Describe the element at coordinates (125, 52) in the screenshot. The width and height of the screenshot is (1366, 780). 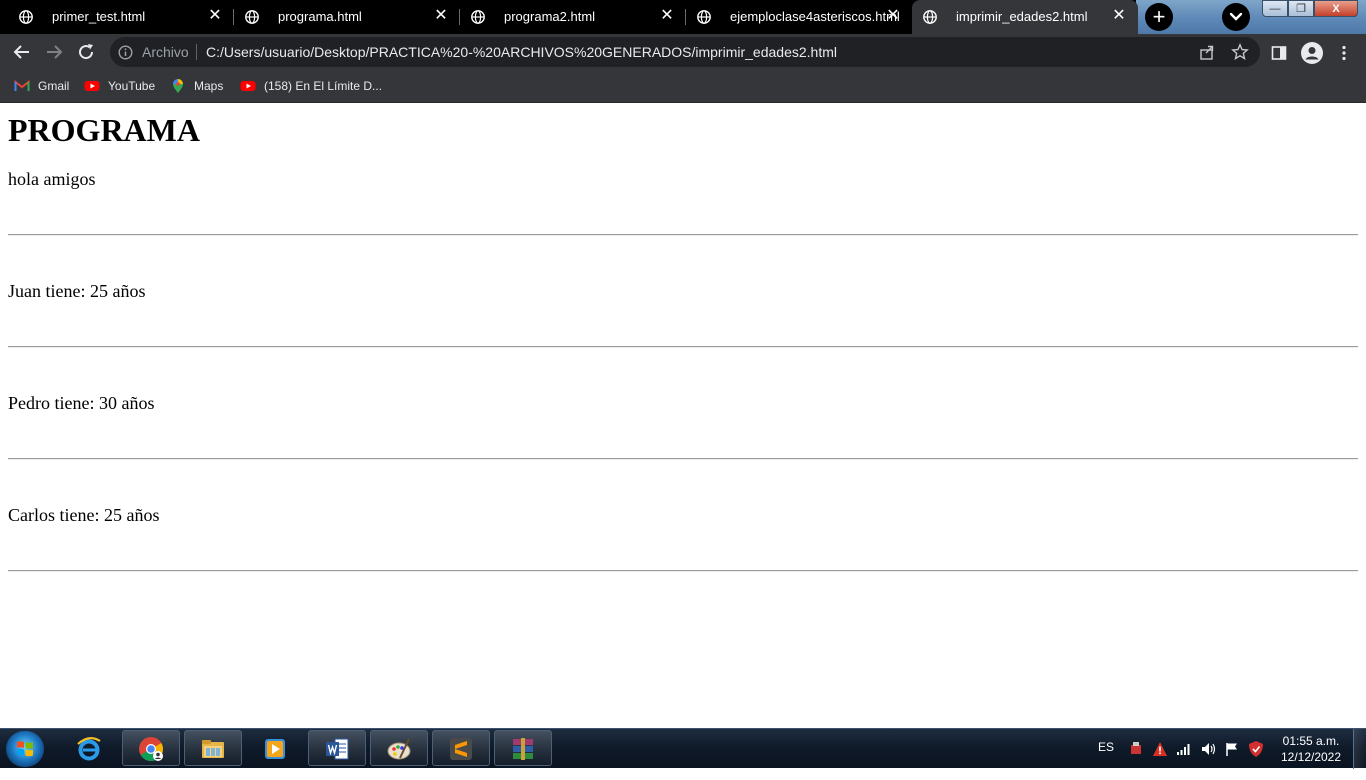
I see `info-icon` at that location.